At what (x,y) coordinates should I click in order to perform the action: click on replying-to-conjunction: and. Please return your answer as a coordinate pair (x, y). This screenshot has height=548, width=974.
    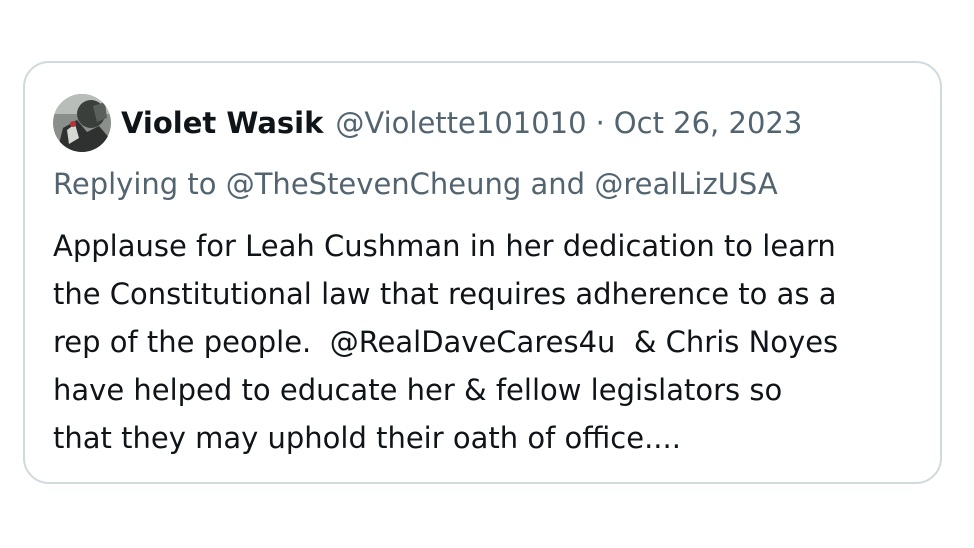
    Looking at the image, I should click on (558, 184).